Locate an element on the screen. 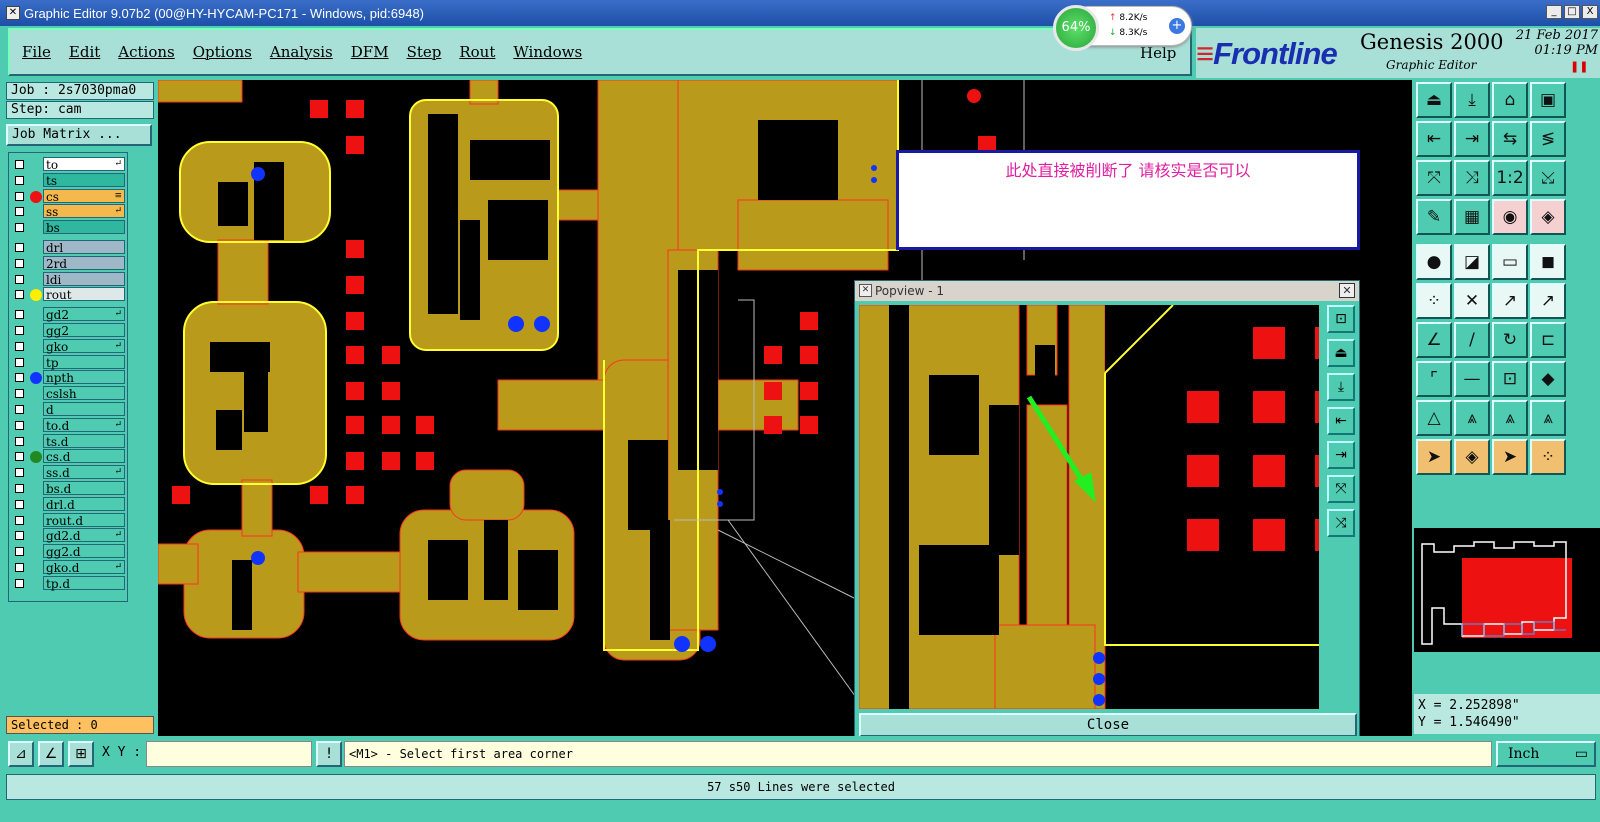  tool-button-1-0-icon: ⇤ is located at coordinates (1434, 139).